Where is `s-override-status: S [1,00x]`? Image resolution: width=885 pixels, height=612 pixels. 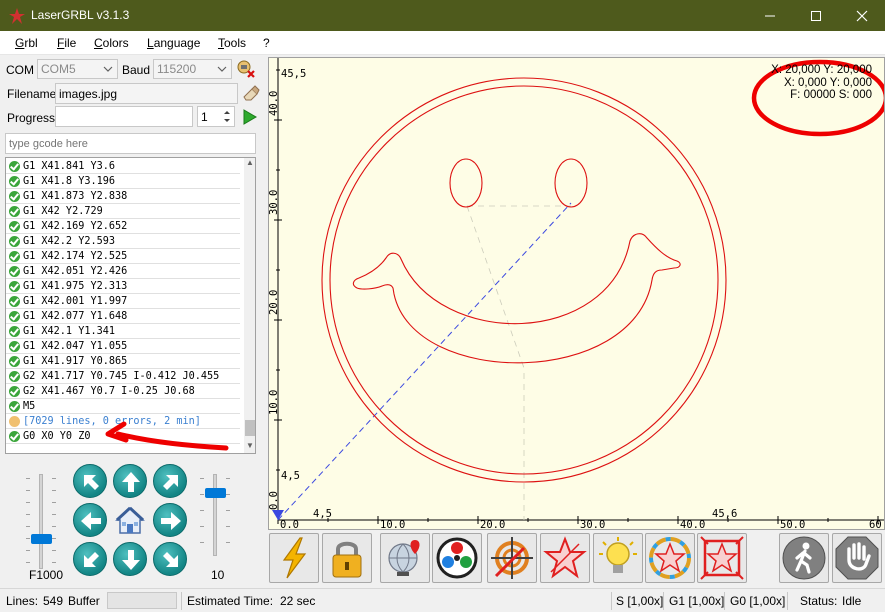
s-override-status: S [1,00x] is located at coordinates (639, 601).